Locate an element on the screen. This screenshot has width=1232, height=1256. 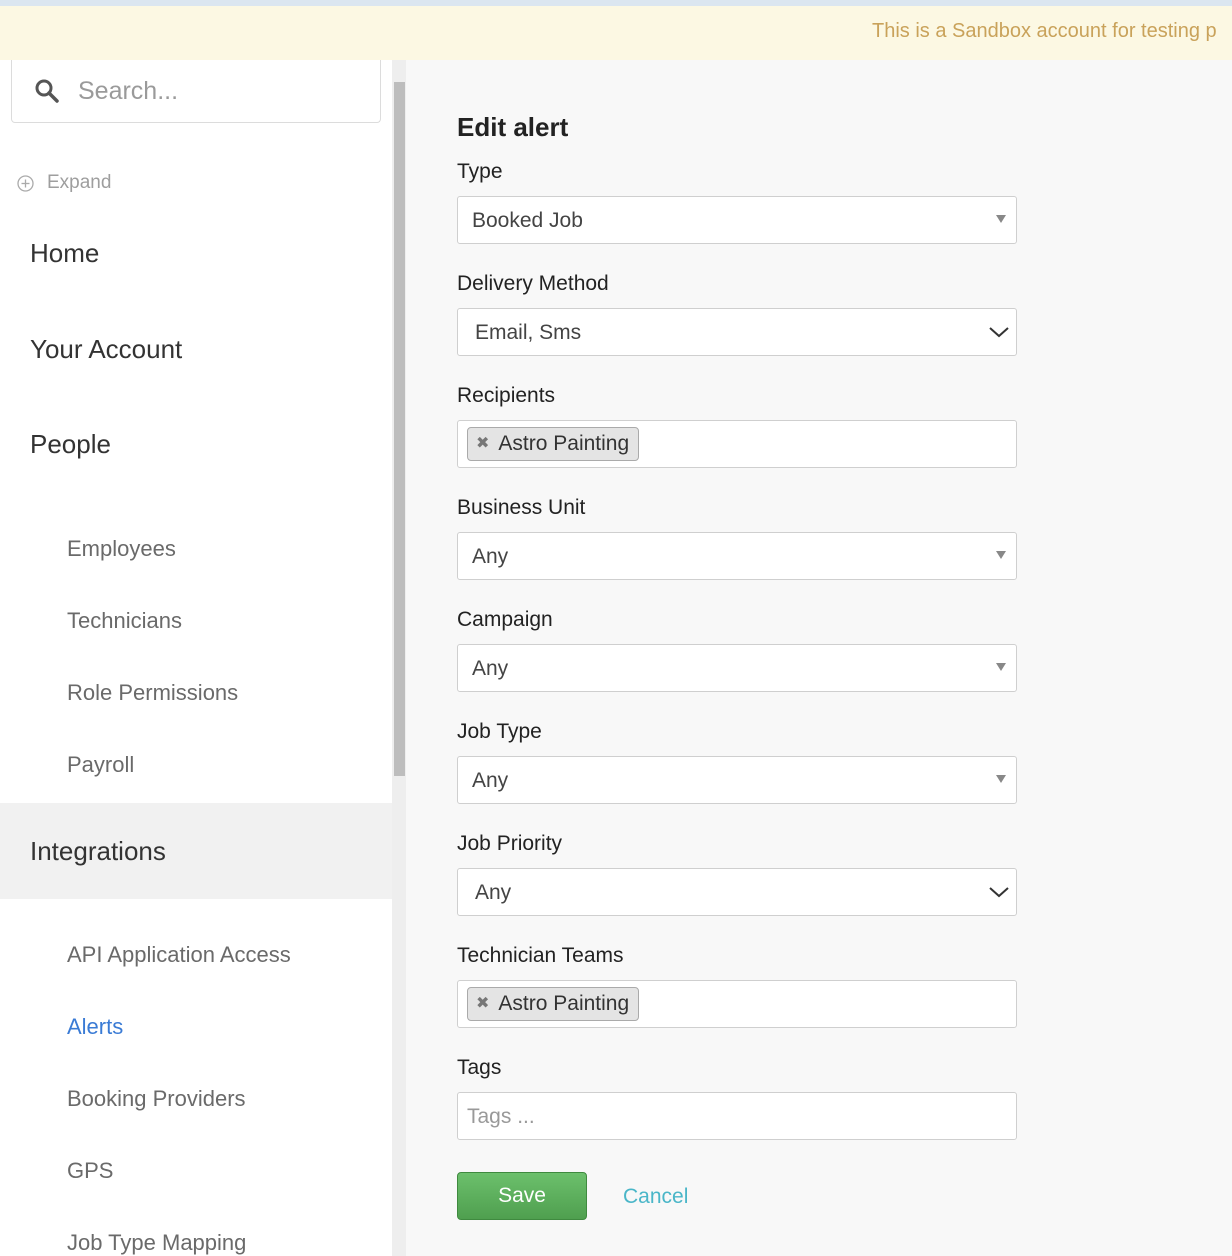
sidebar-scrollbar-thumb is located at coordinates (399, 429).